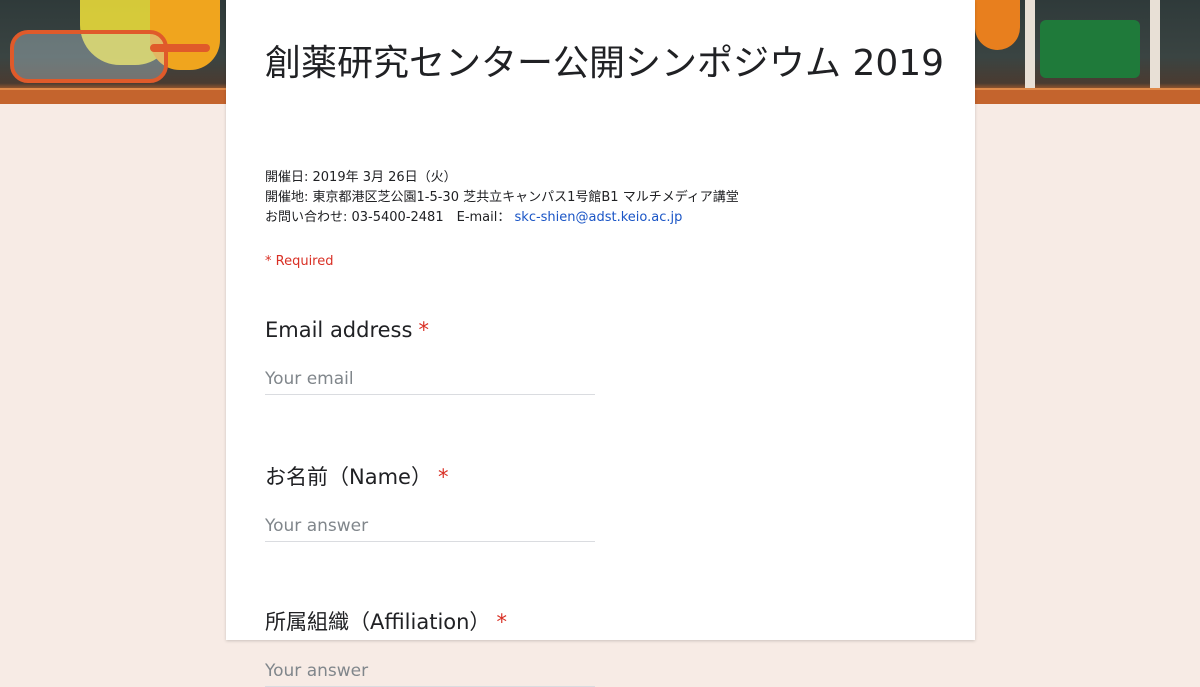 The width and height of the screenshot is (1200, 687). I want to click on name-input, so click(430, 526).